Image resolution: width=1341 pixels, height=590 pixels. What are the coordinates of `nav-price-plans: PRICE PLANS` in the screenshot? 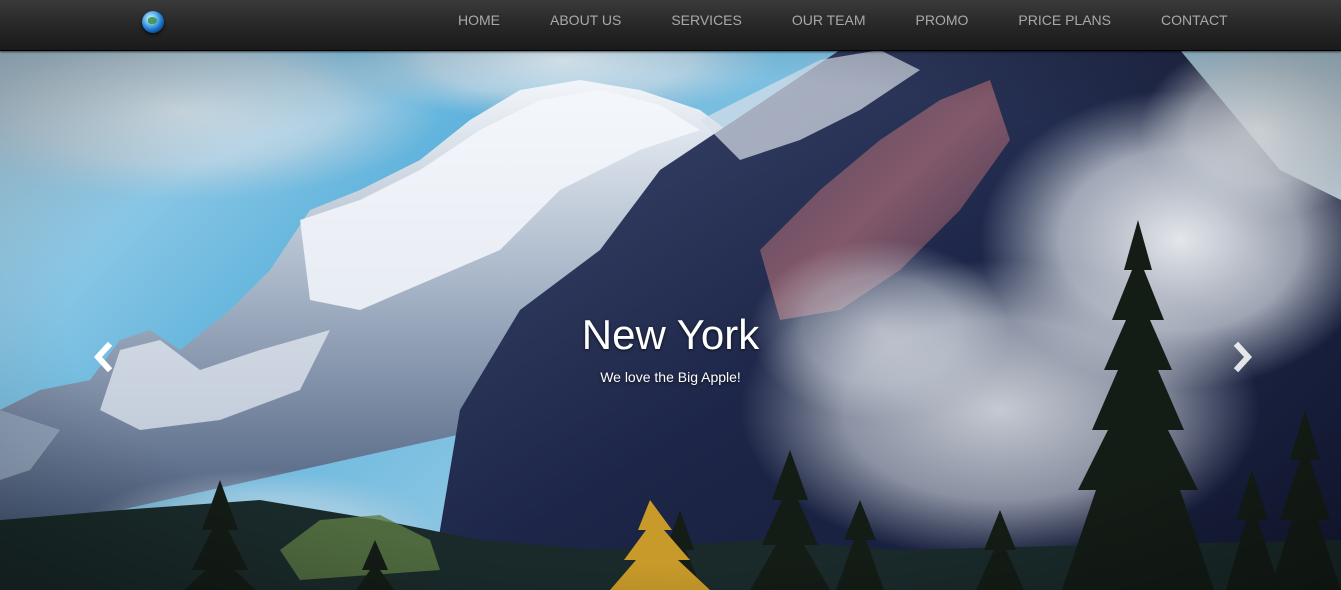 It's located at (1064, 25).